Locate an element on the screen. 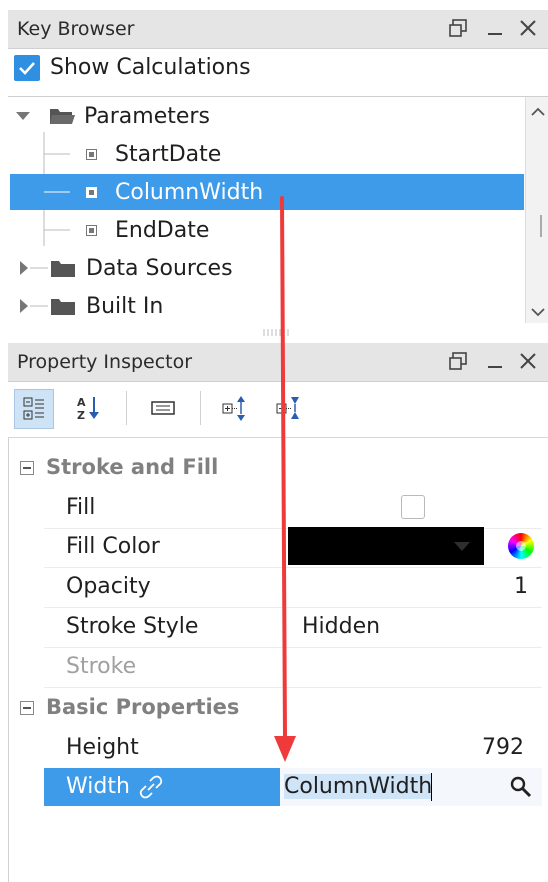  property-inspector-title: Property Inspector is located at coordinates (105, 362).